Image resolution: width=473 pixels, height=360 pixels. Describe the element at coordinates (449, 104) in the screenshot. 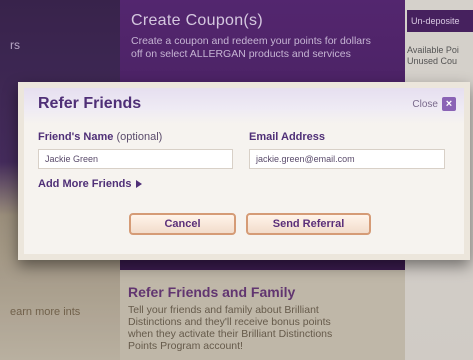

I see `close-icon: ×` at that location.